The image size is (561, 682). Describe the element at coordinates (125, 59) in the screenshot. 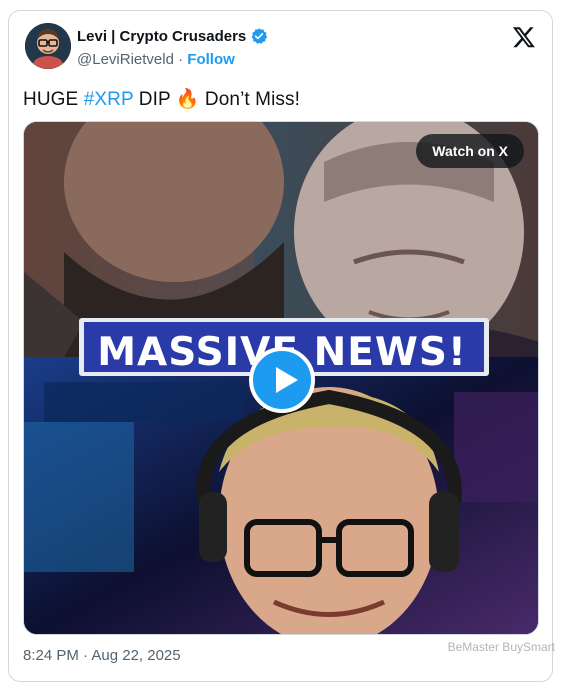

I see `author-handle: @LeviRietveld` at that location.